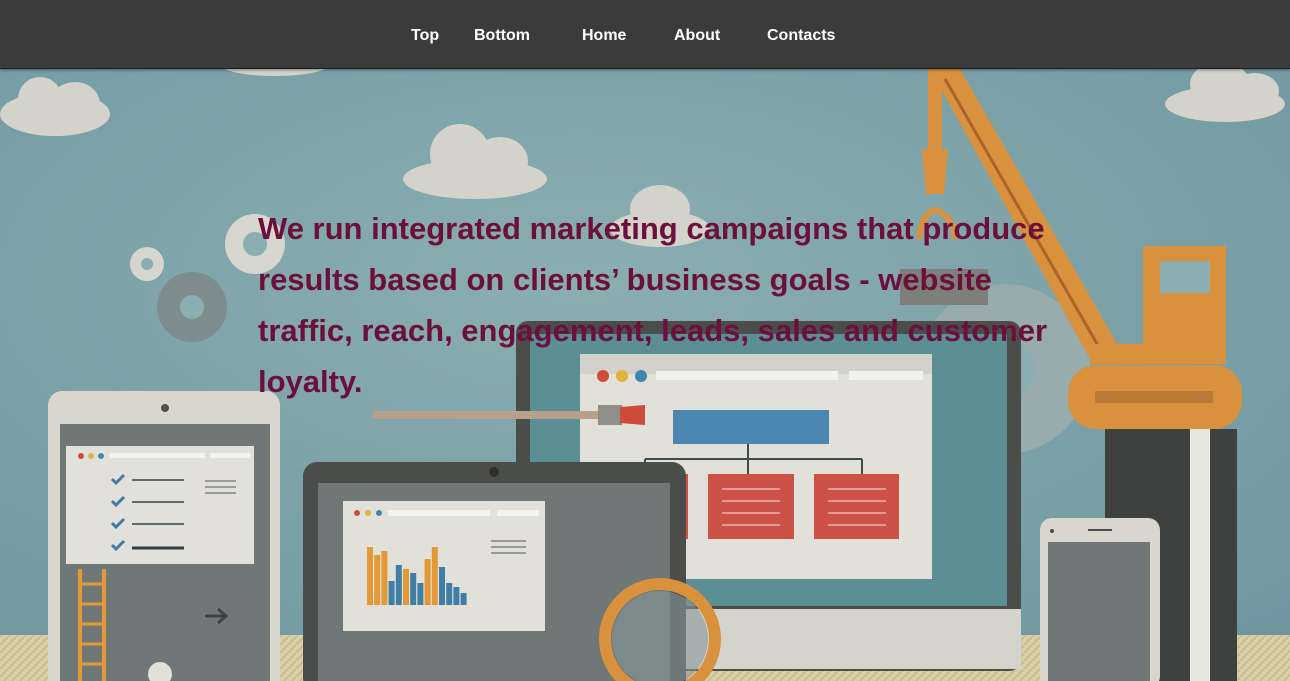 This screenshot has width=1290, height=681. I want to click on nav-link-about: About, so click(697, 36).